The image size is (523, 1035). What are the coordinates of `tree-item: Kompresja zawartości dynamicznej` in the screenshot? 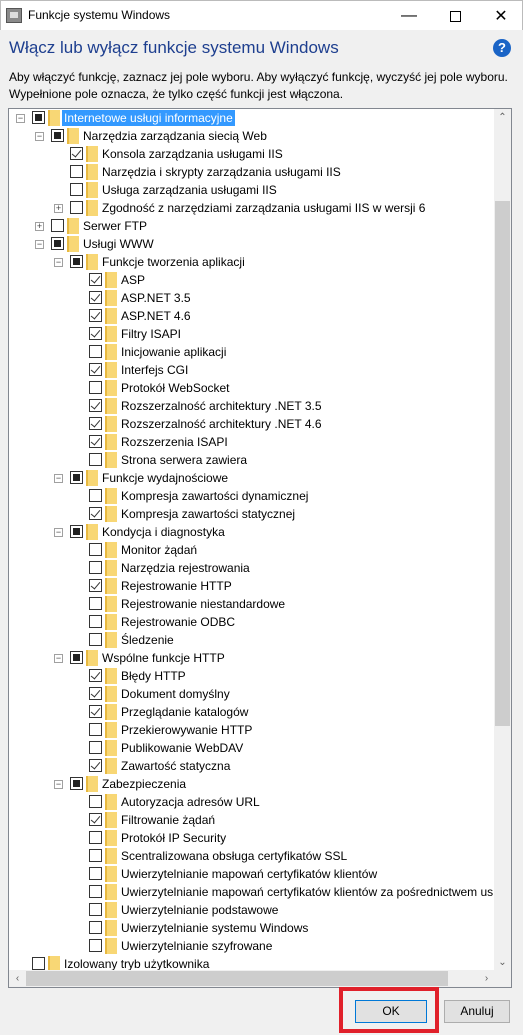 It's located at (252, 496).